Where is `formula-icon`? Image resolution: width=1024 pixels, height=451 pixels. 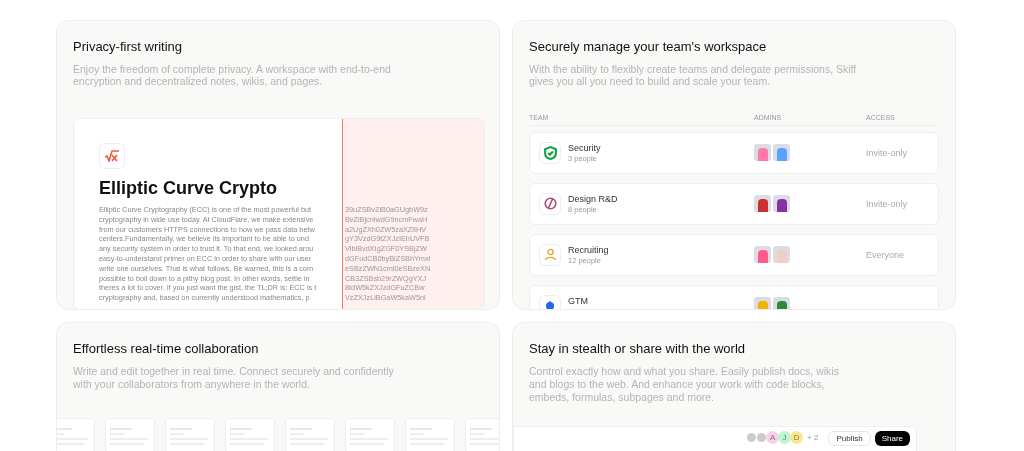
formula-icon is located at coordinates (112, 156).